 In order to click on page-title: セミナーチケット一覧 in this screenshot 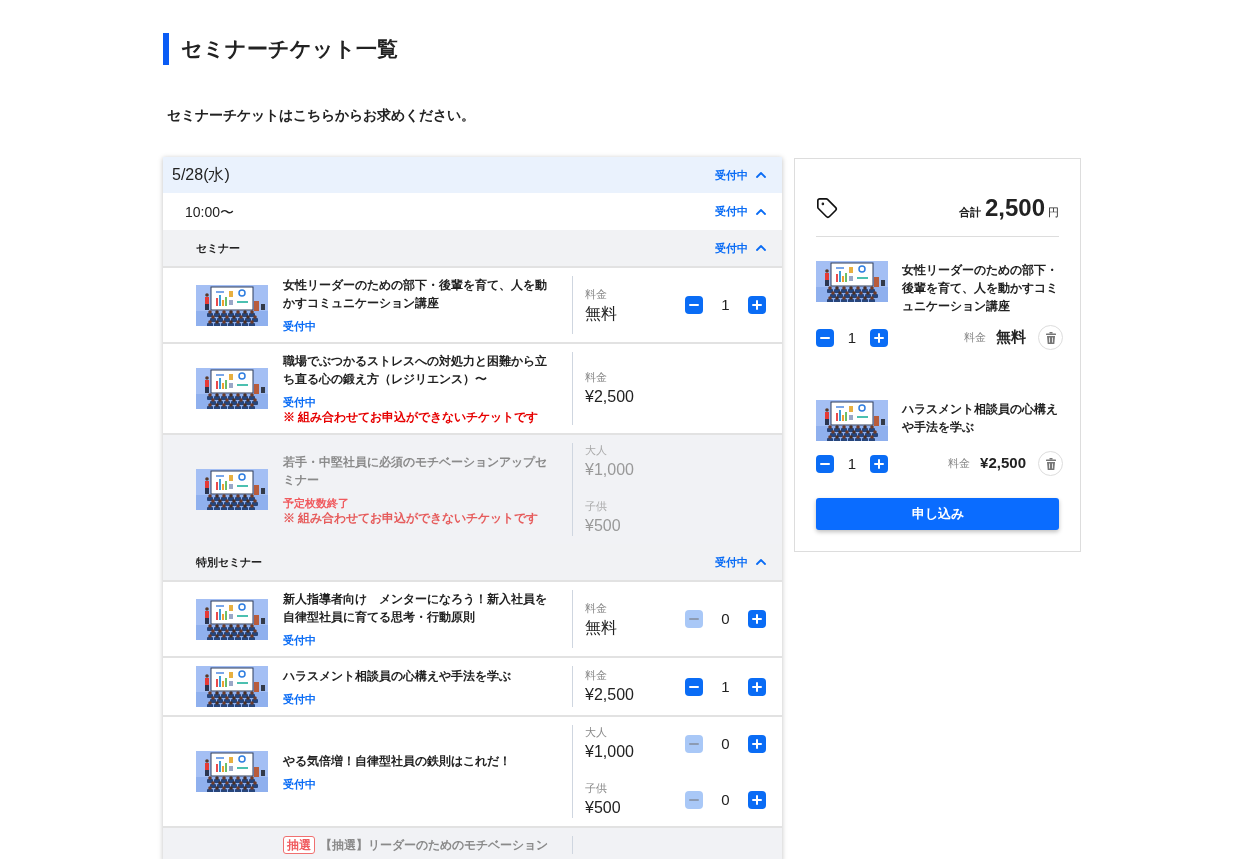, I will do `click(289, 49)`.